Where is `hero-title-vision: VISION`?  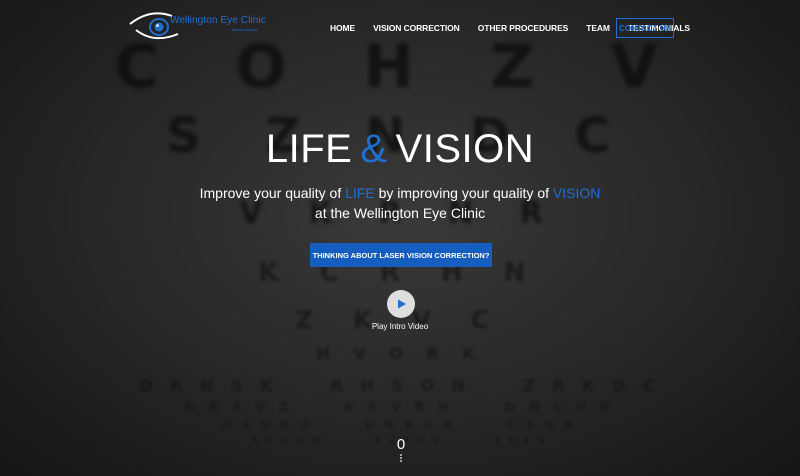
hero-title-vision: VISION is located at coordinates (465, 149).